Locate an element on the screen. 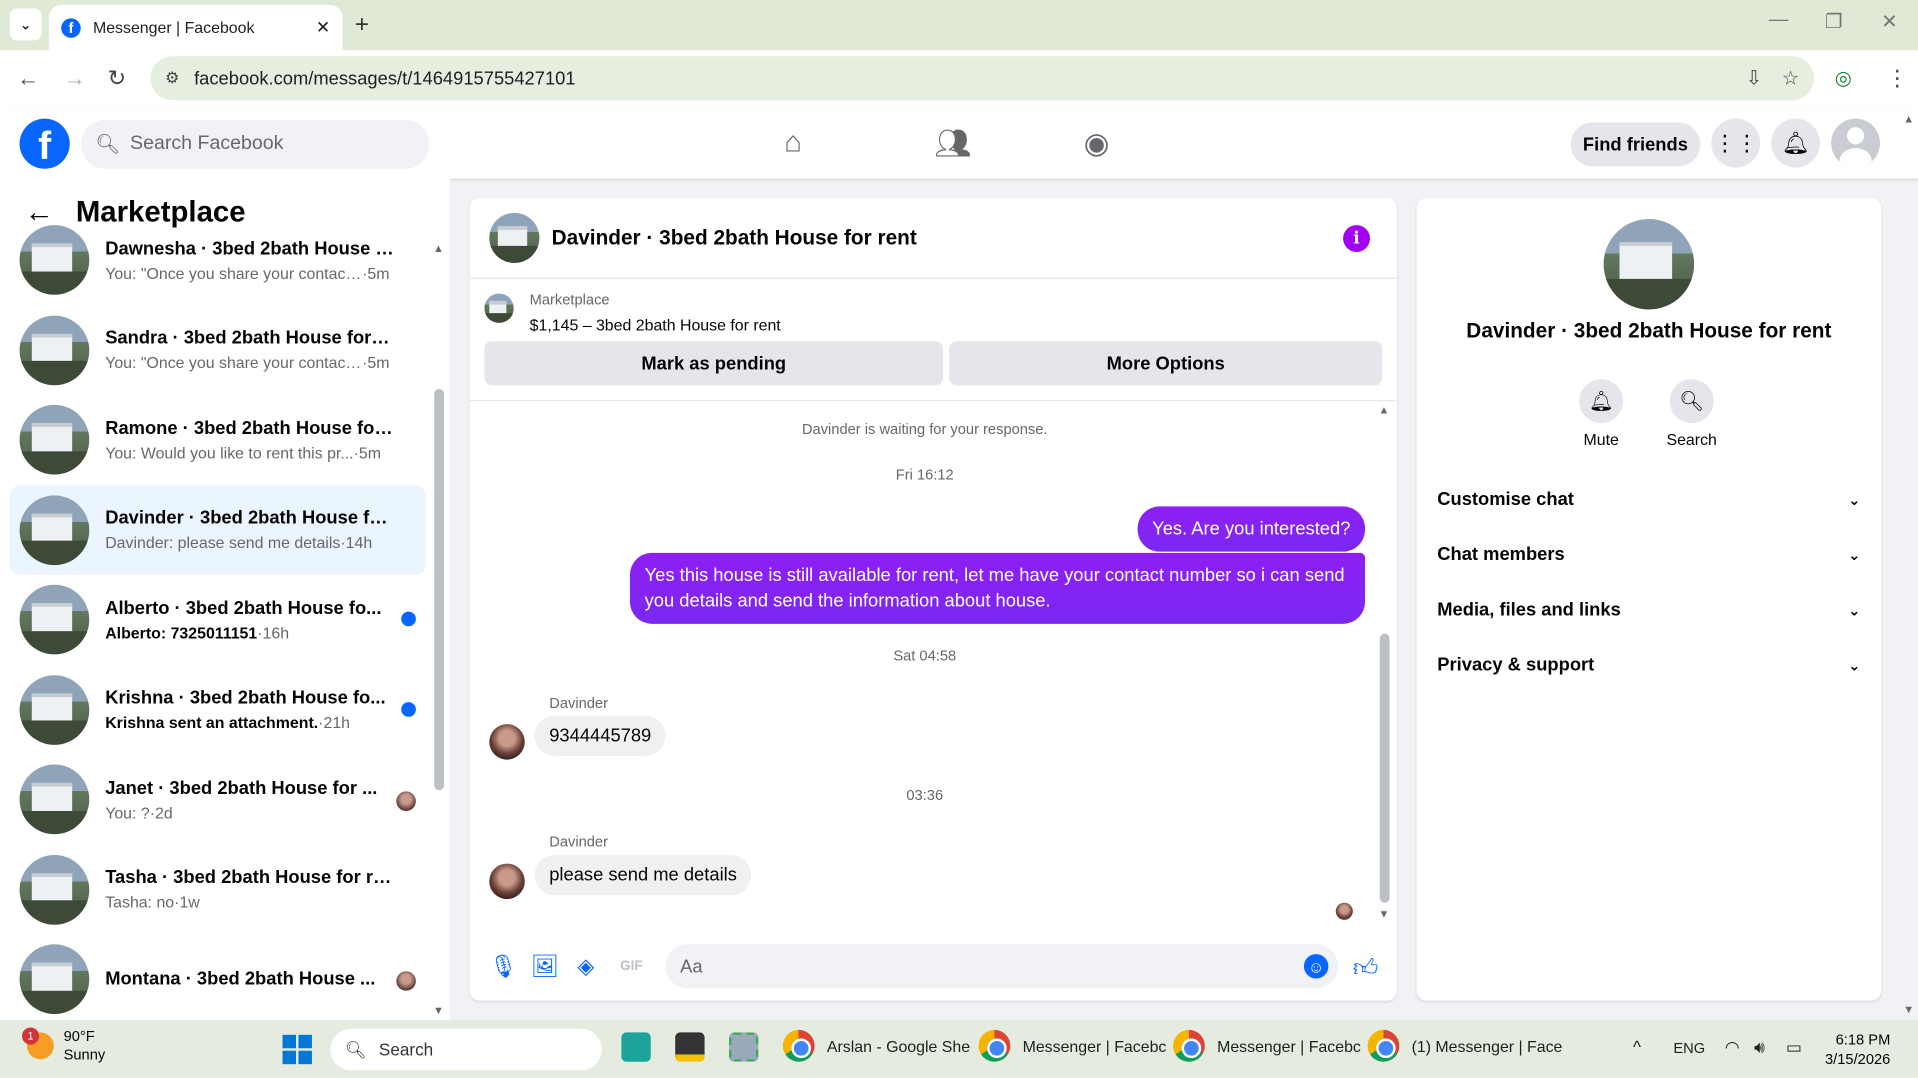 Image resolution: width=1918 pixels, height=1078 pixels. section-privacy-support: Privacy & support ⌄ is located at coordinates (1648, 664).